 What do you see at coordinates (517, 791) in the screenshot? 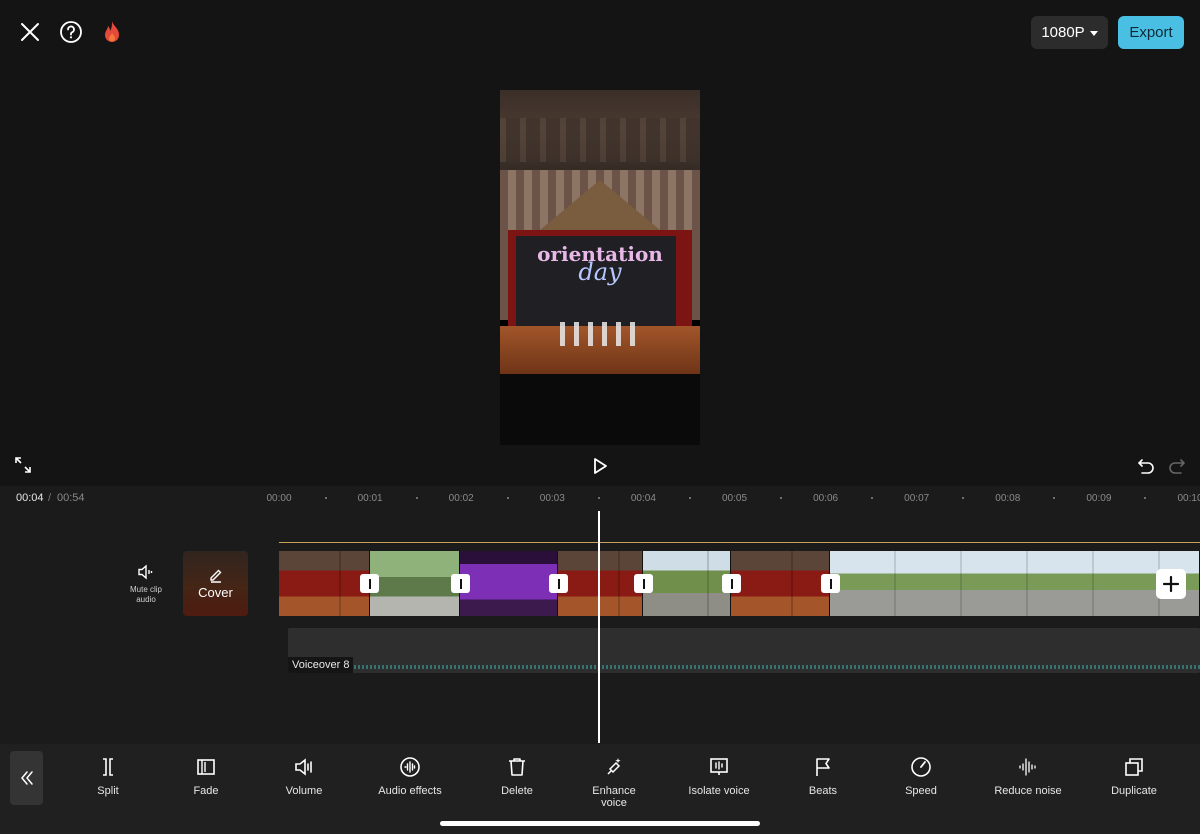
I see `tool-label: Delete` at bounding box center [517, 791].